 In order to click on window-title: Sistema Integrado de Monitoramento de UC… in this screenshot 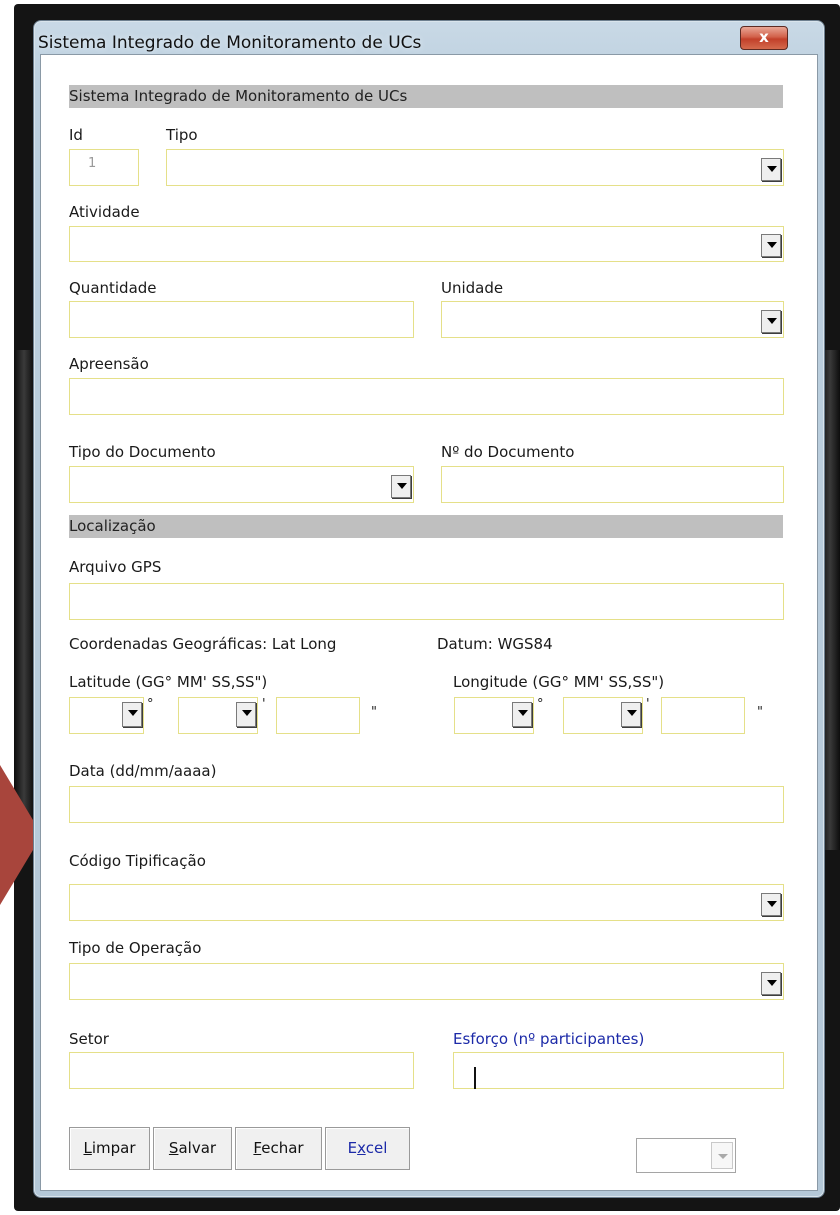, I will do `click(230, 43)`.